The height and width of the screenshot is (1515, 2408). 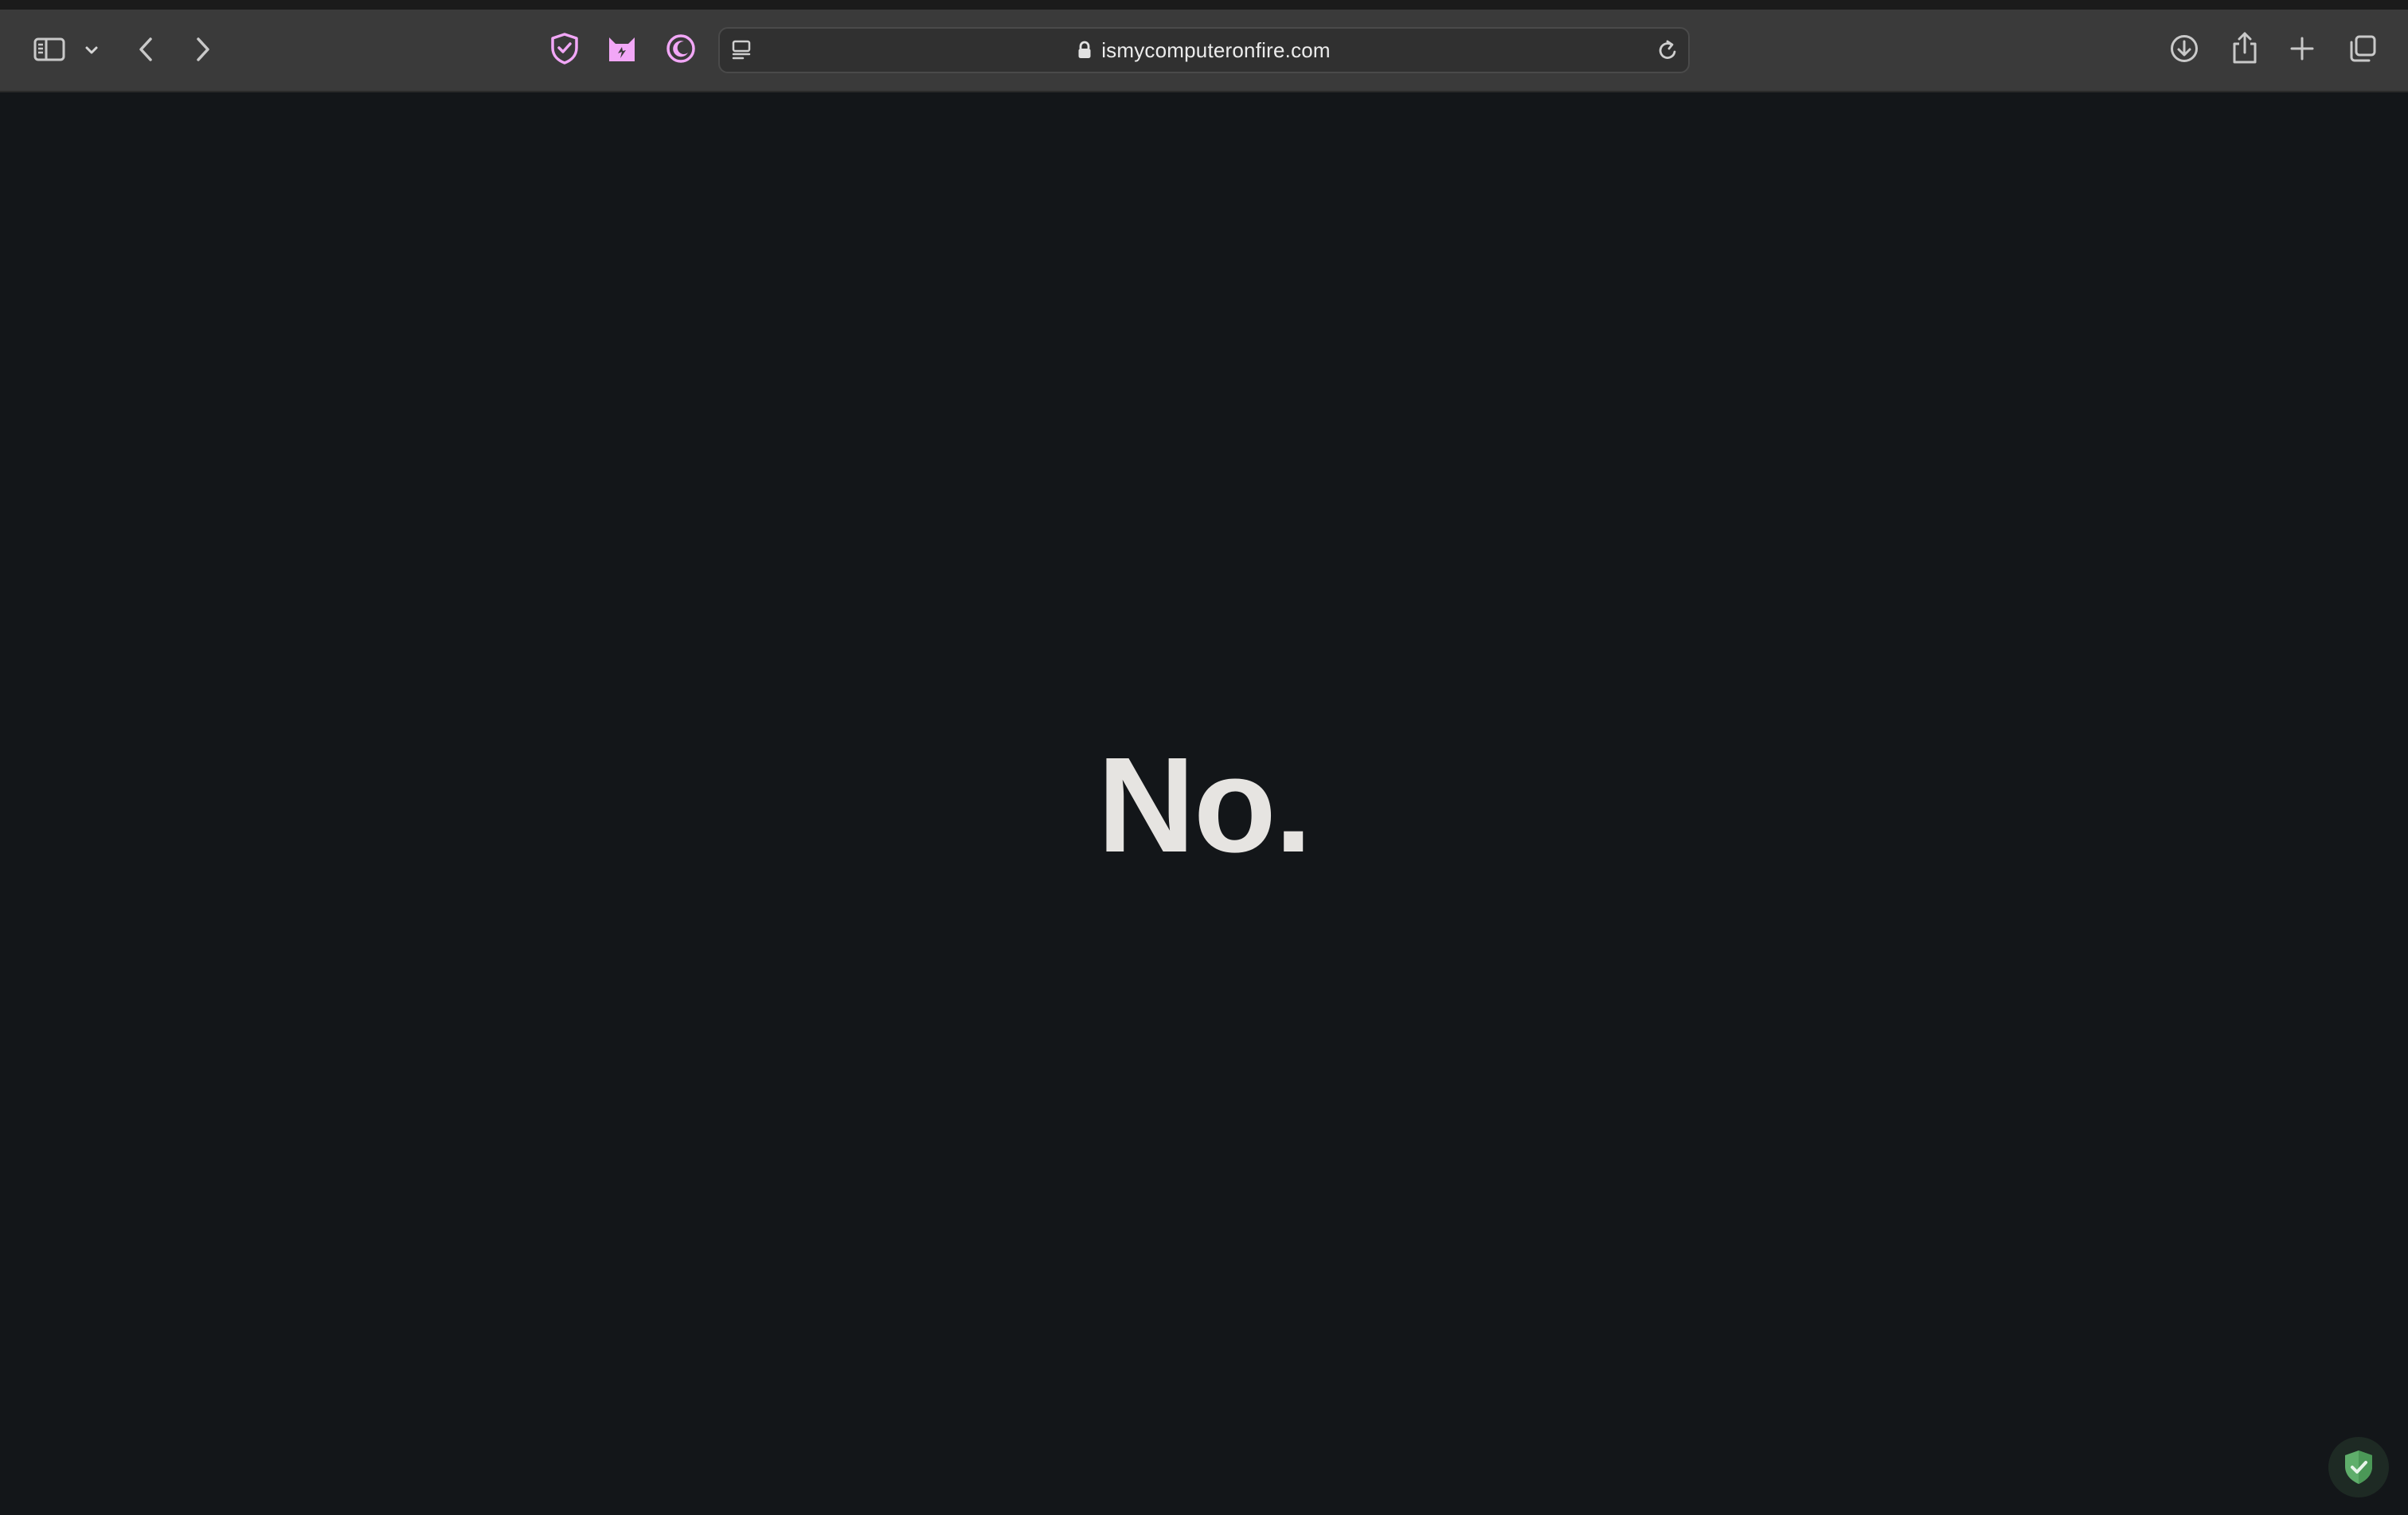 I want to click on privacy-shield-icon, so click(x=564, y=49).